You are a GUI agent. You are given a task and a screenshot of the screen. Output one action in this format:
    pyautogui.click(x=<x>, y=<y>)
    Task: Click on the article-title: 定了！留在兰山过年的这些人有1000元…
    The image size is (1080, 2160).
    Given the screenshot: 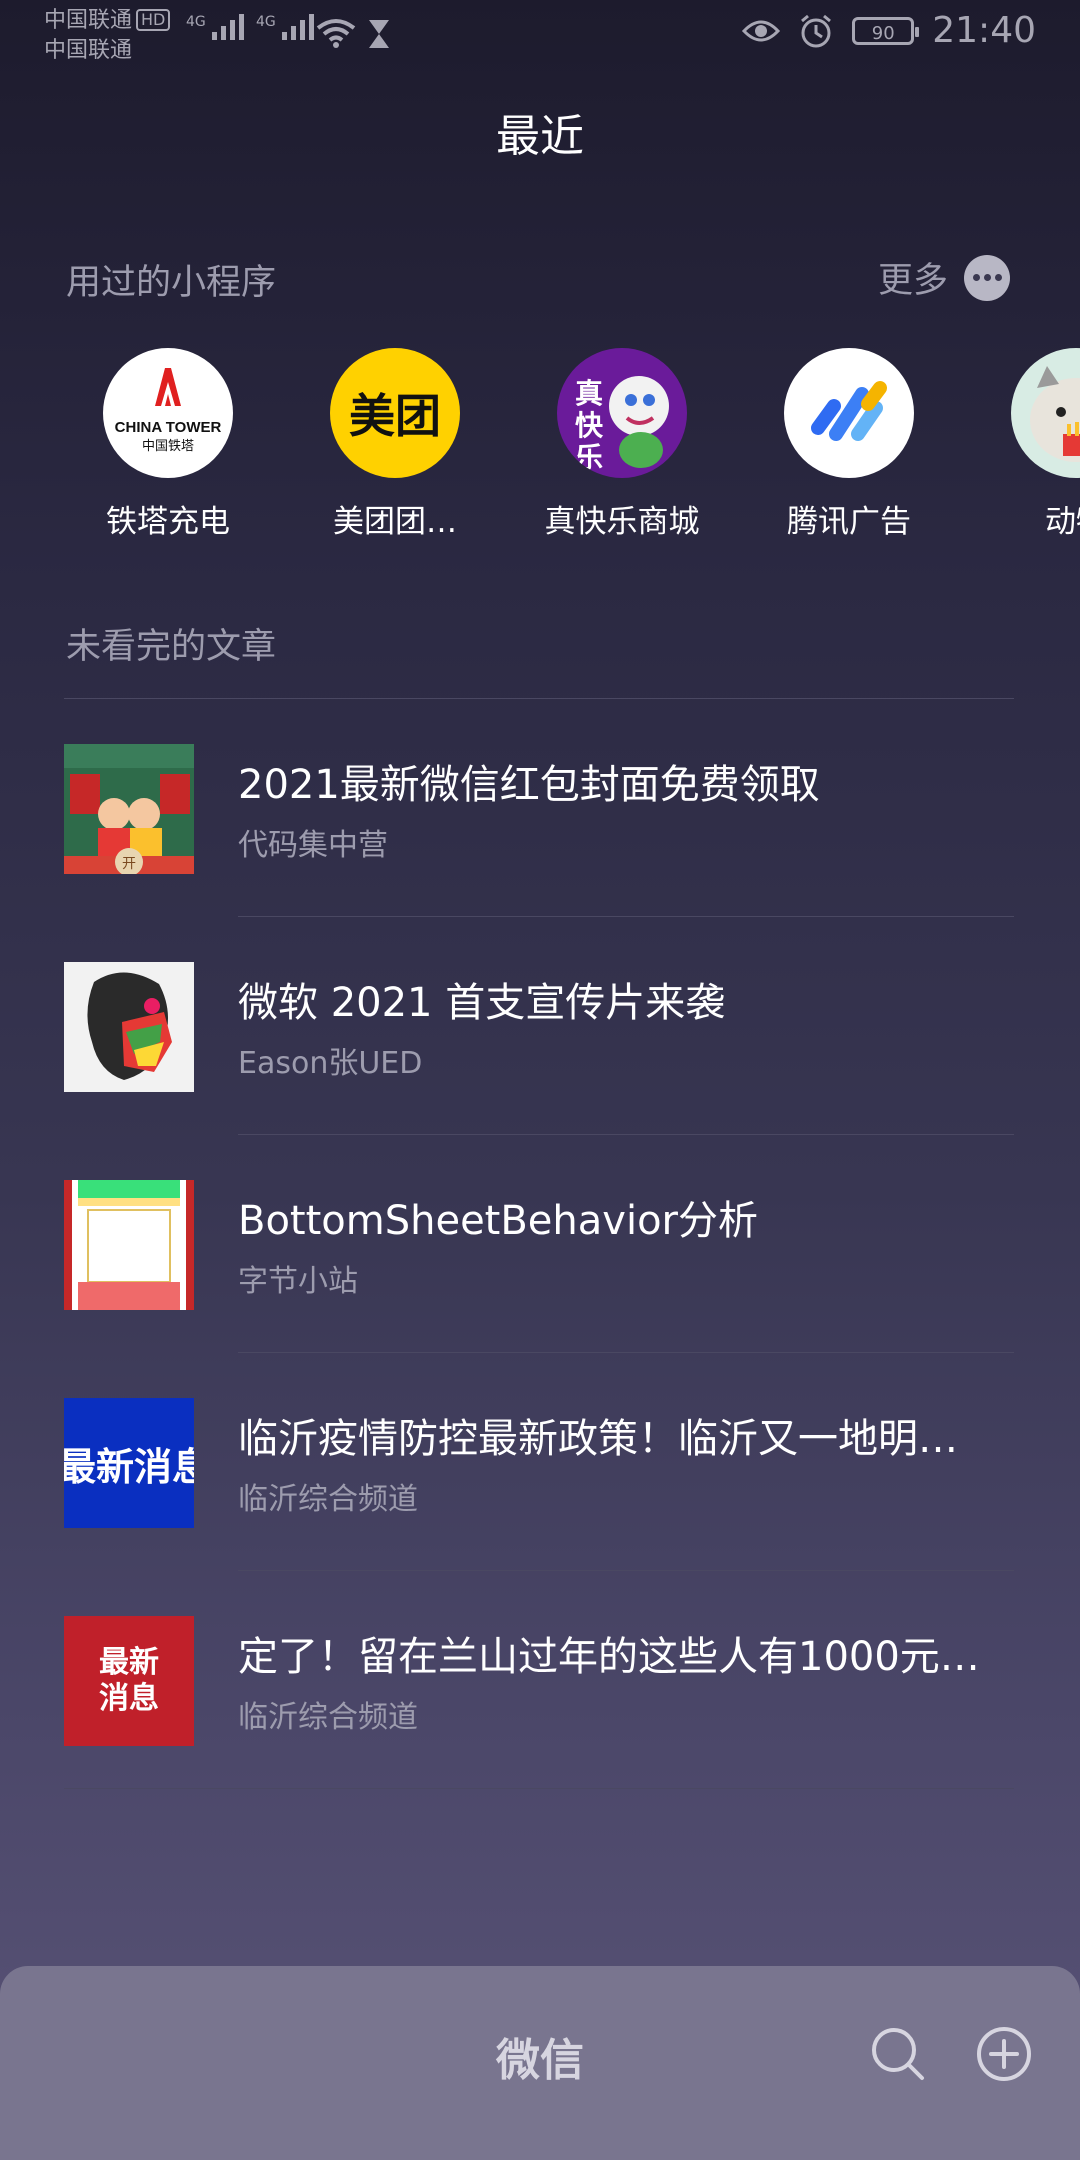 What is the action you would take?
    pyautogui.click(x=609, y=1657)
    